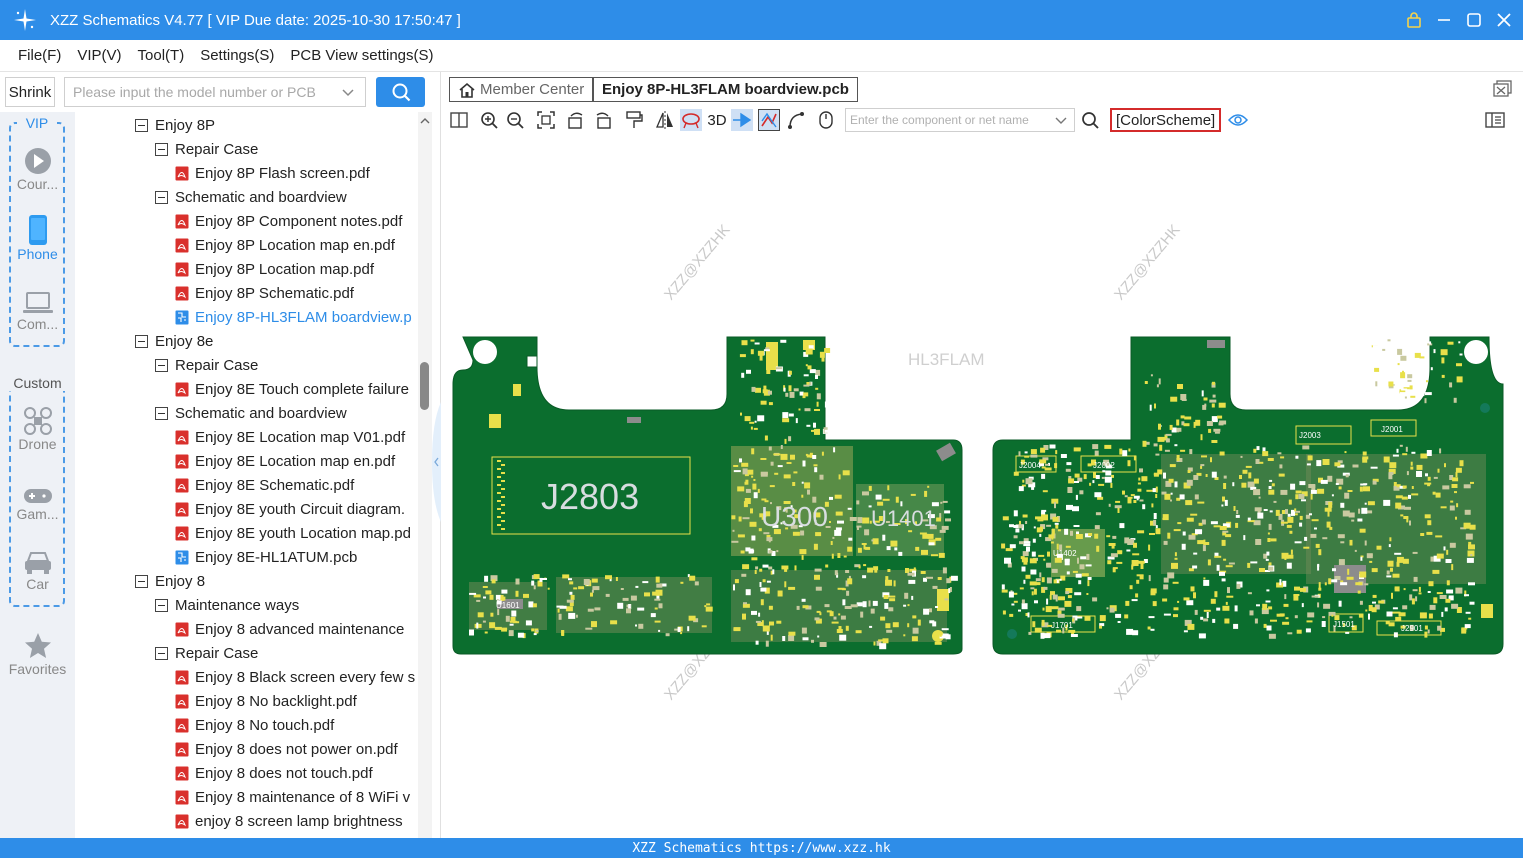  Describe the element at coordinates (960, 120) in the screenshot. I see `component-search-input: Enter the component or net name` at that location.